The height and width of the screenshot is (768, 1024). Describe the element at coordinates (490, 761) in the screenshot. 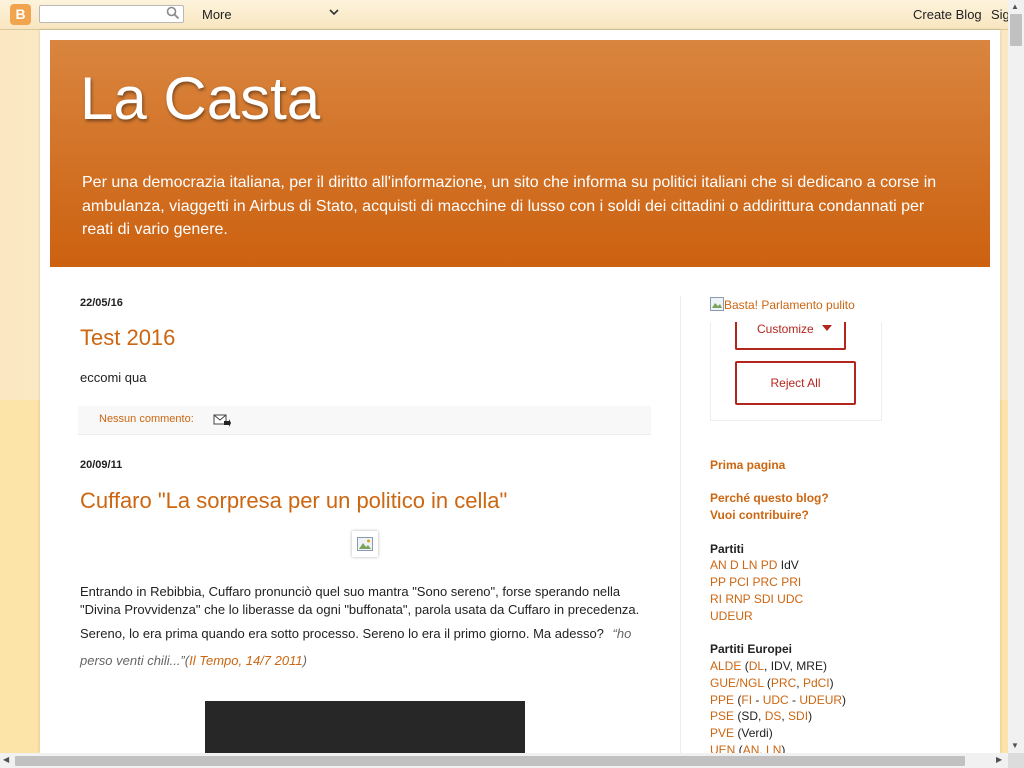

I see `horizontal-scrollbar-thumb` at that location.